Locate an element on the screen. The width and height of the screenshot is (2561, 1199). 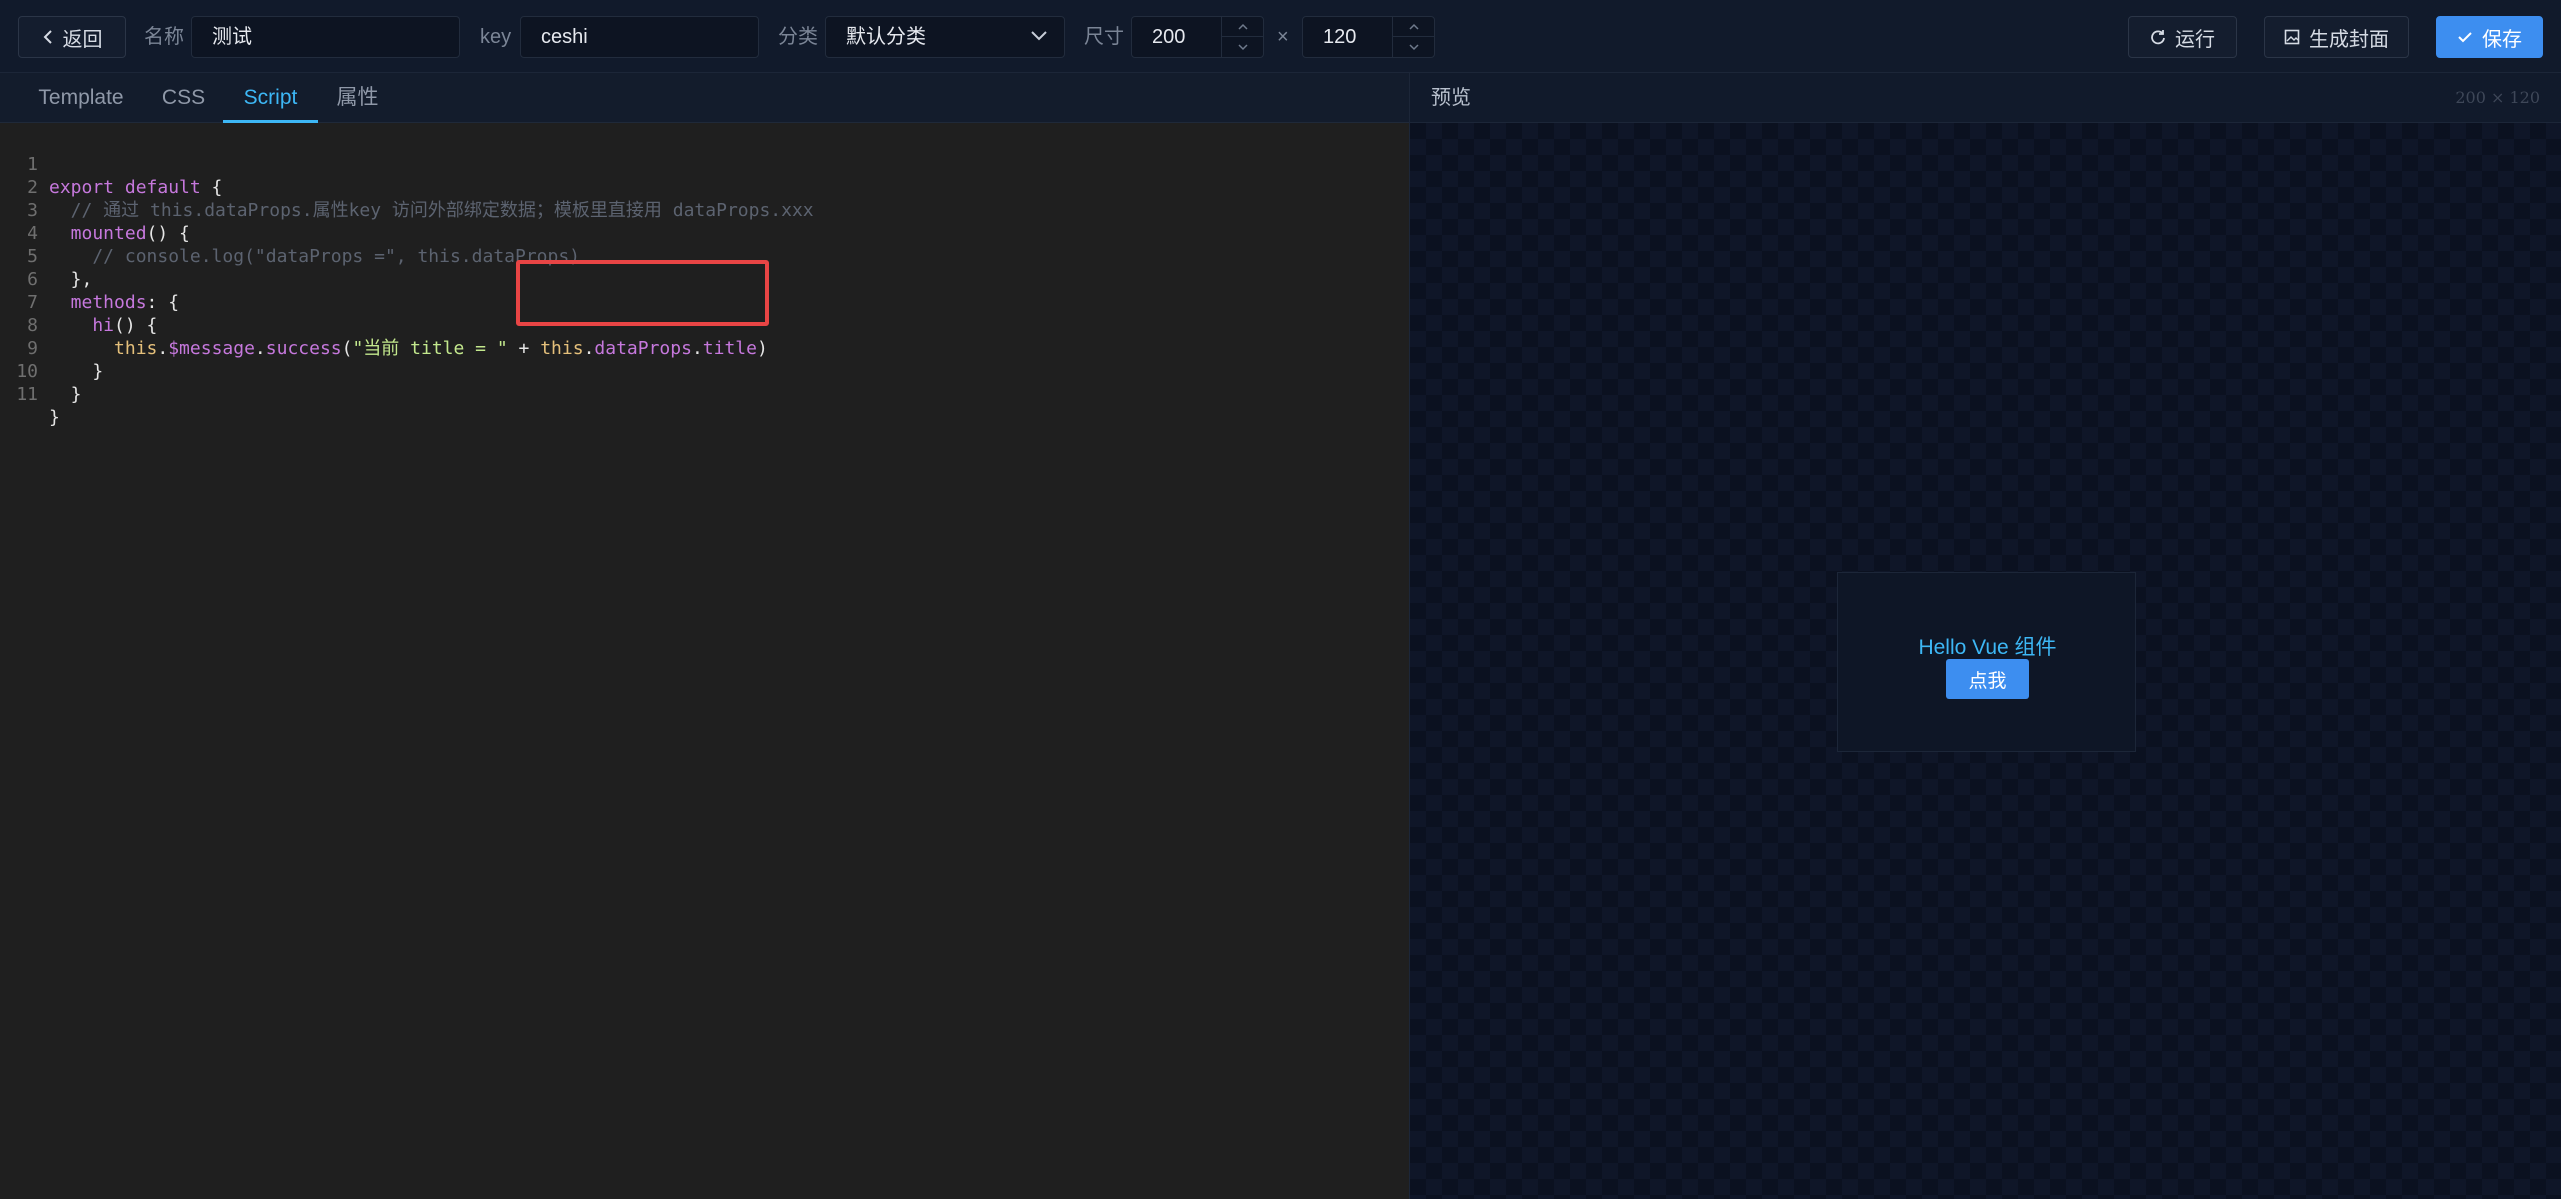
code-line: 7 hi() { is located at coordinates (78, 302).